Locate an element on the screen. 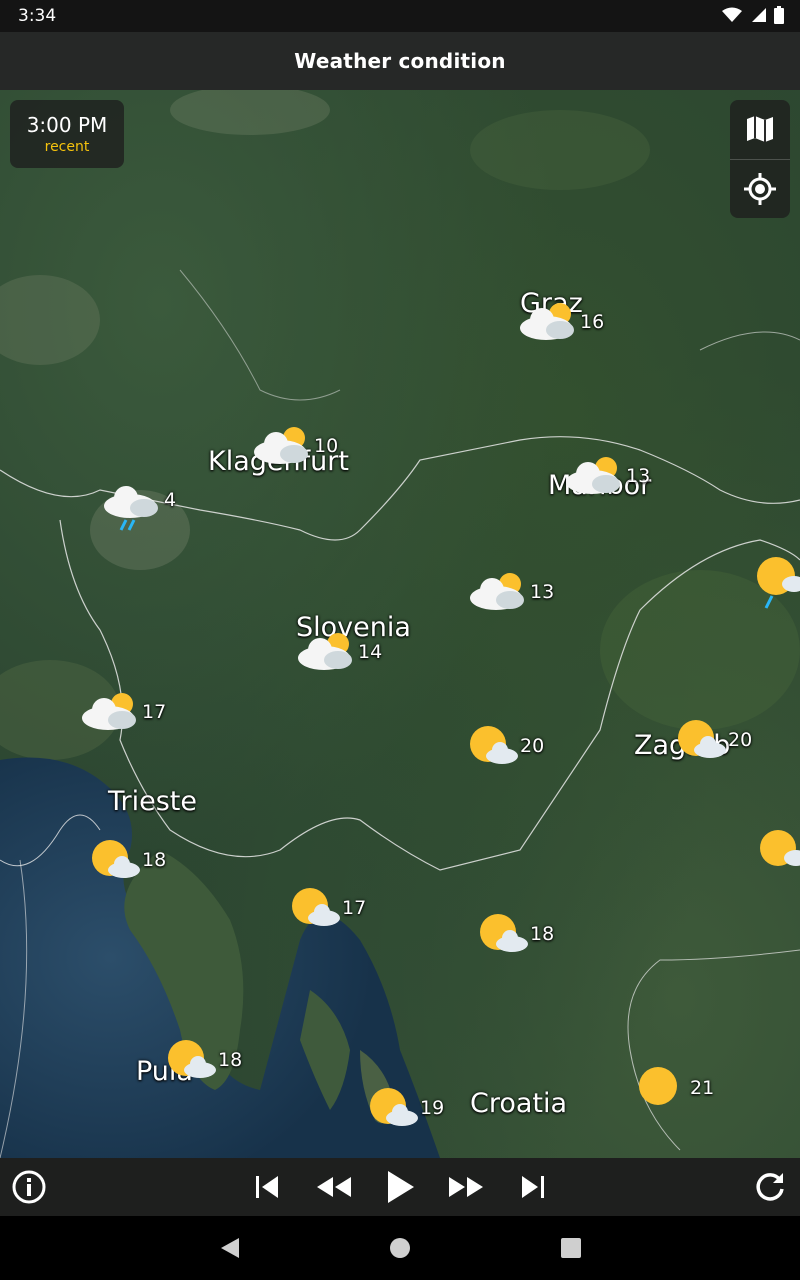 This screenshot has width=800, height=1280. weather-marker-graz: 16 is located at coordinates (561, 322).